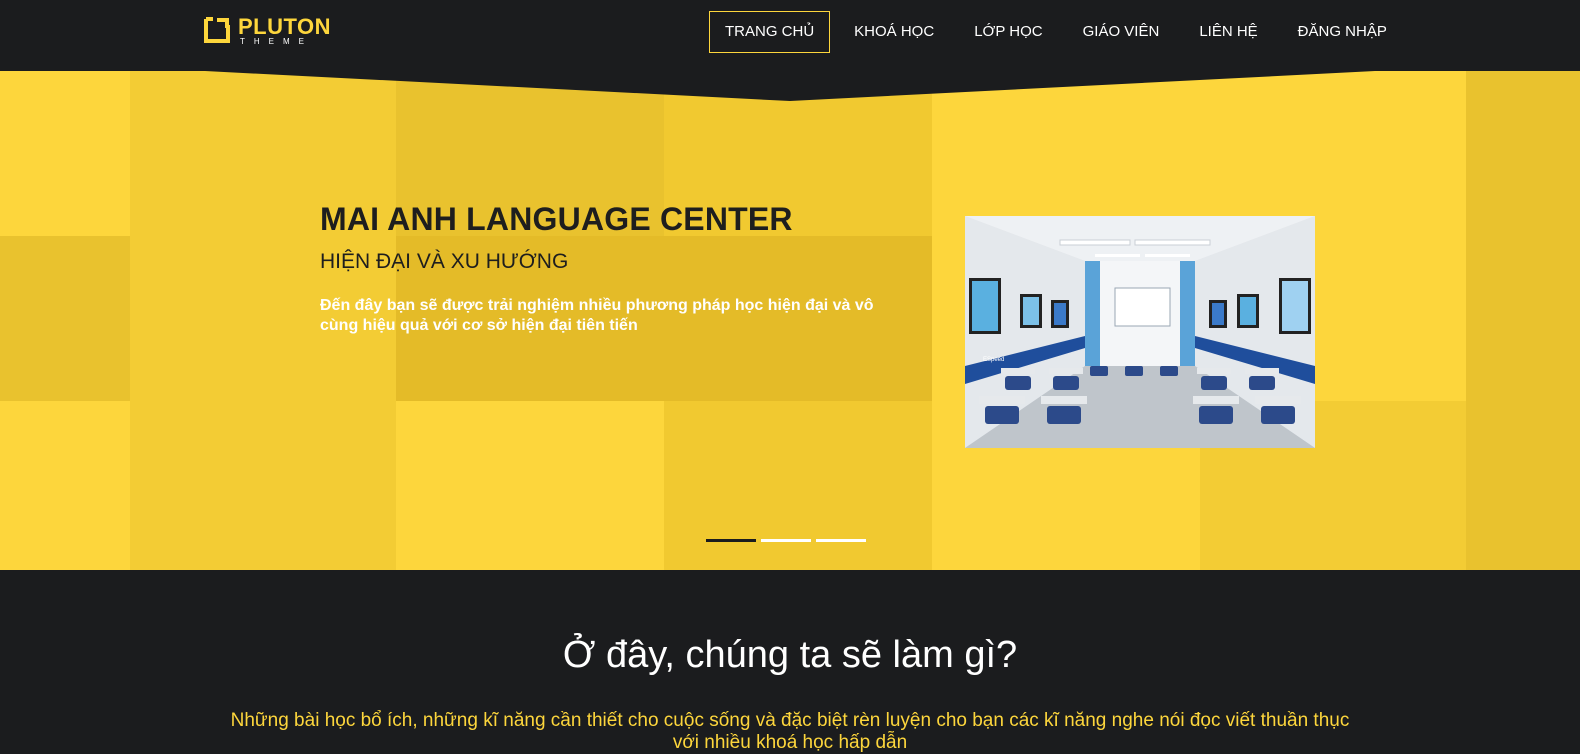 The image size is (1580, 754). What do you see at coordinates (993, 360) in the screenshot?
I see `classroom-sign: ESpeed` at bounding box center [993, 360].